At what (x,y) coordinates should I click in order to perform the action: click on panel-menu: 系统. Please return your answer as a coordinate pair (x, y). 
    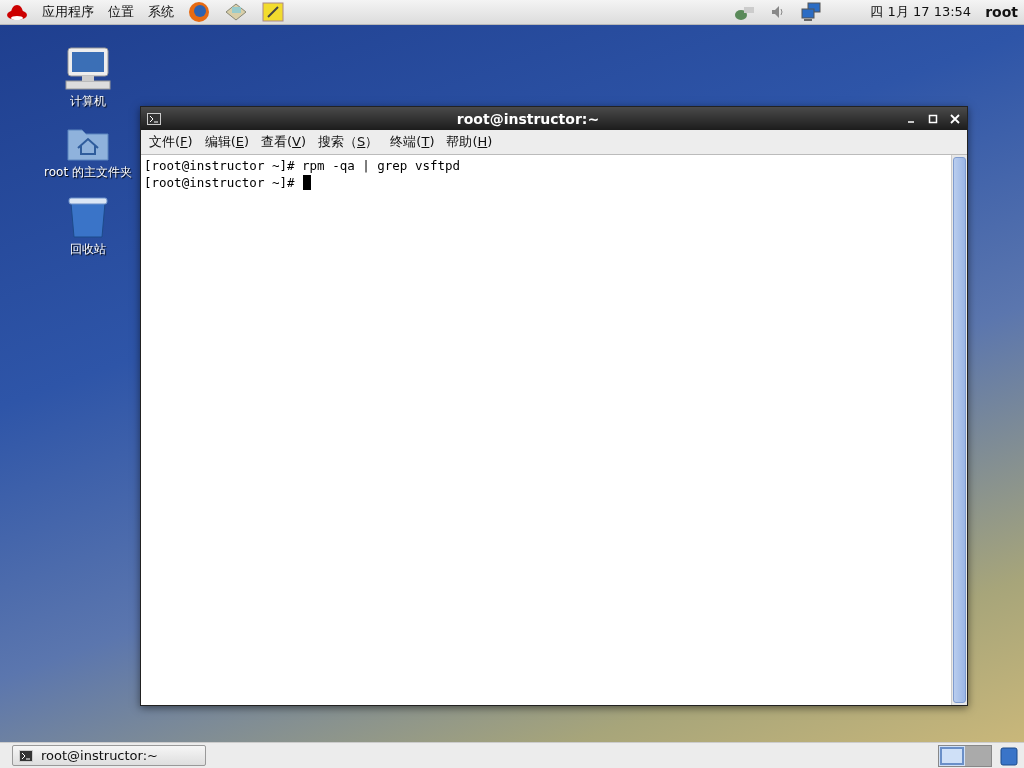
    Looking at the image, I should click on (161, 12).